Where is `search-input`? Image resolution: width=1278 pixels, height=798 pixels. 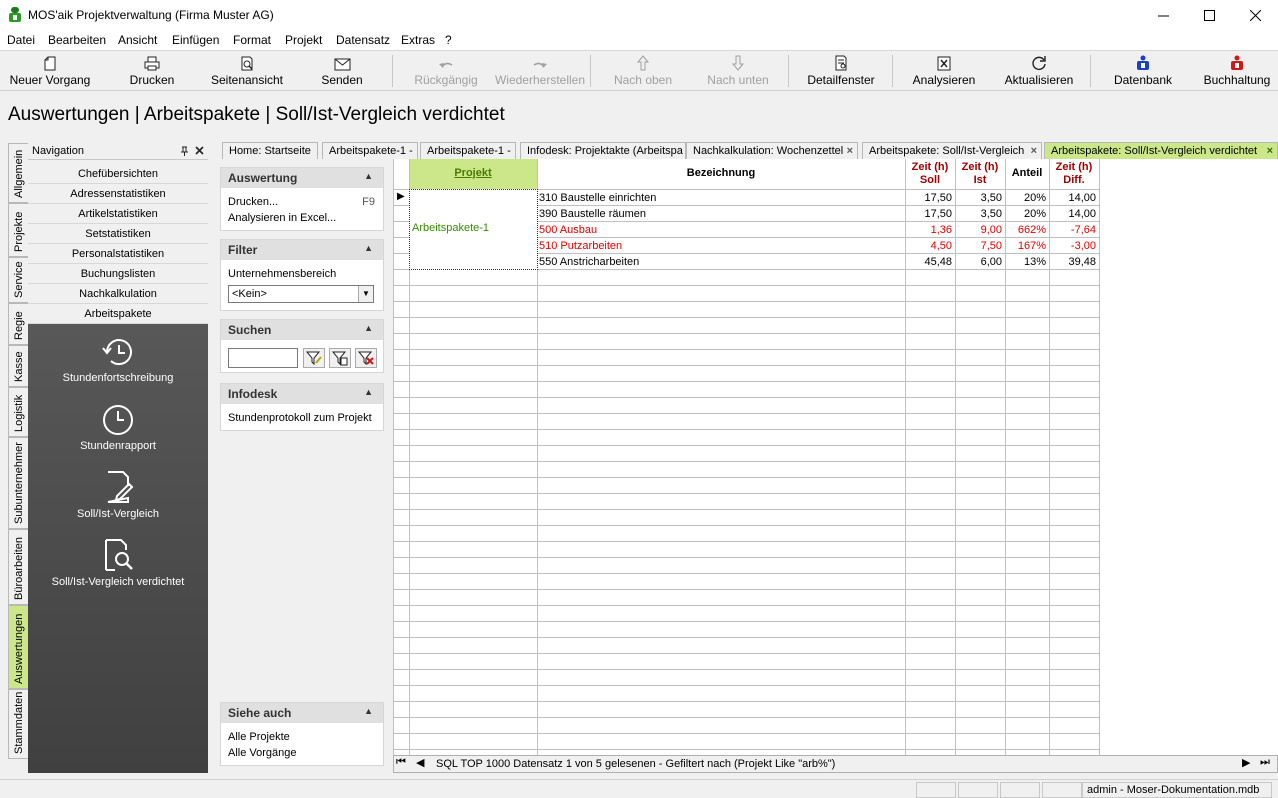
search-input is located at coordinates (263, 358).